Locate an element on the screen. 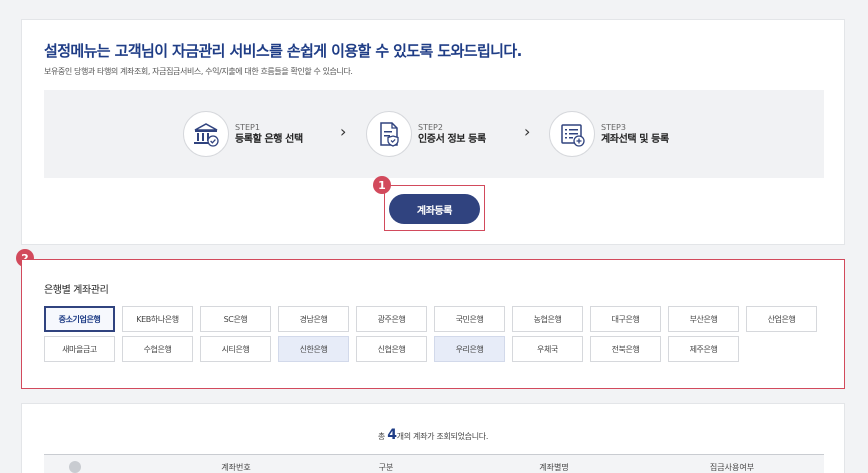  certificate-icon is located at coordinates (389, 134).